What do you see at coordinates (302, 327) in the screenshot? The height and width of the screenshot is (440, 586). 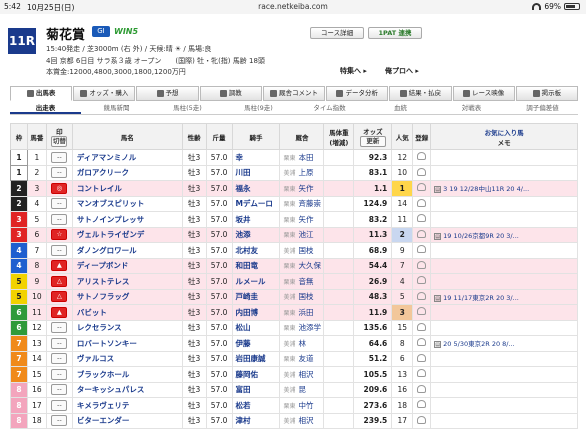 I see `trainer-cell: 栗東 池添学` at bounding box center [302, 327].